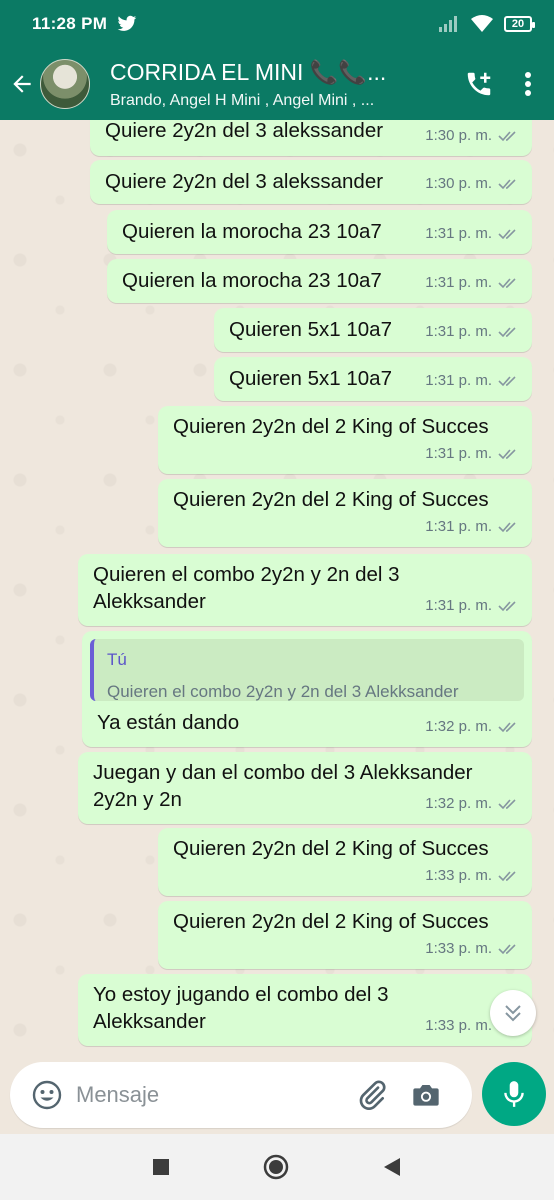 The height and width of the screenshot is (1200, 554). Describe the element at coordinates (528, 84) in the screenshot. I see `more-vert-icon` at that location.